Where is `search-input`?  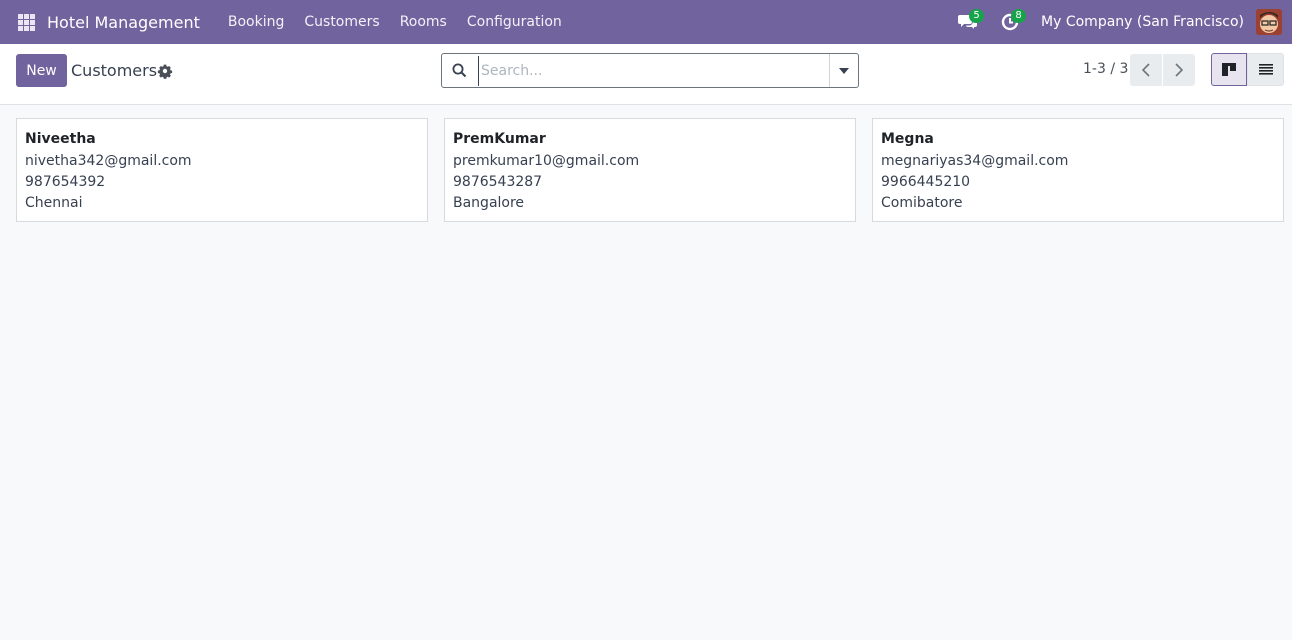 search-input is located at coordinates (653, 70).